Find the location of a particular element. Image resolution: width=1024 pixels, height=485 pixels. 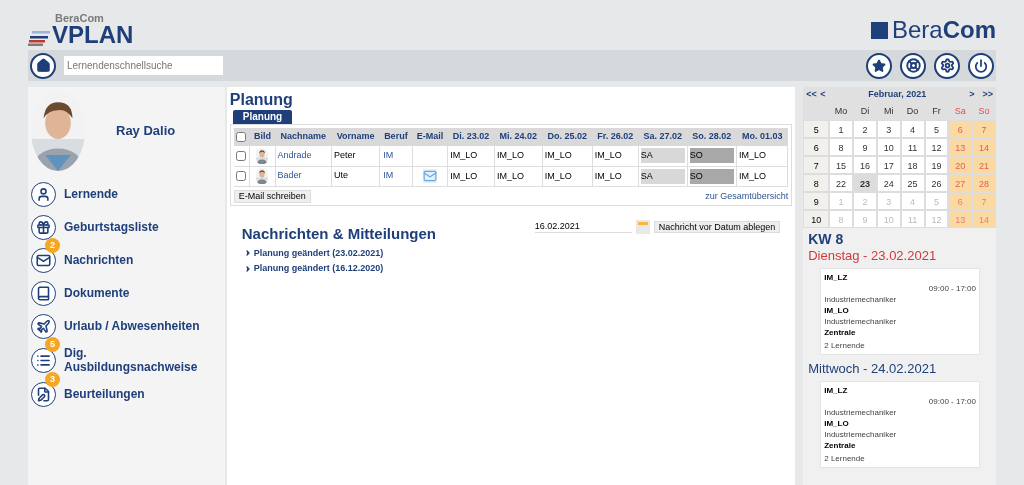

stripes-icon is located at coordinates (39, 38).